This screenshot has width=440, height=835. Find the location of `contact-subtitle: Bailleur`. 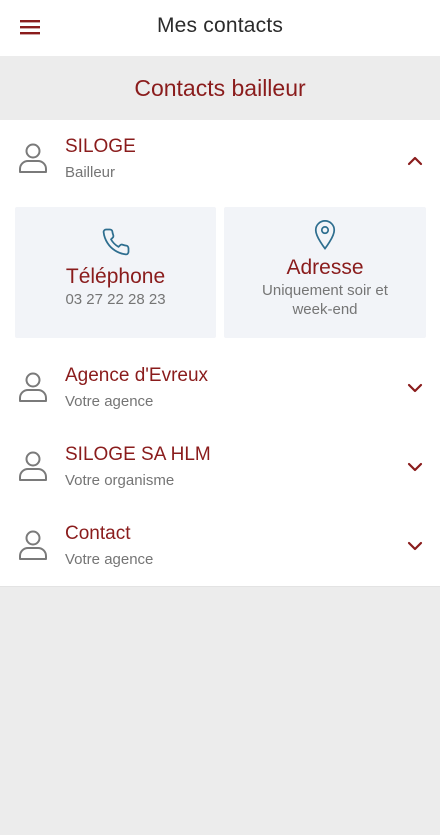

contact-subtitle: Bailleur is located at coordinates (90, 172).